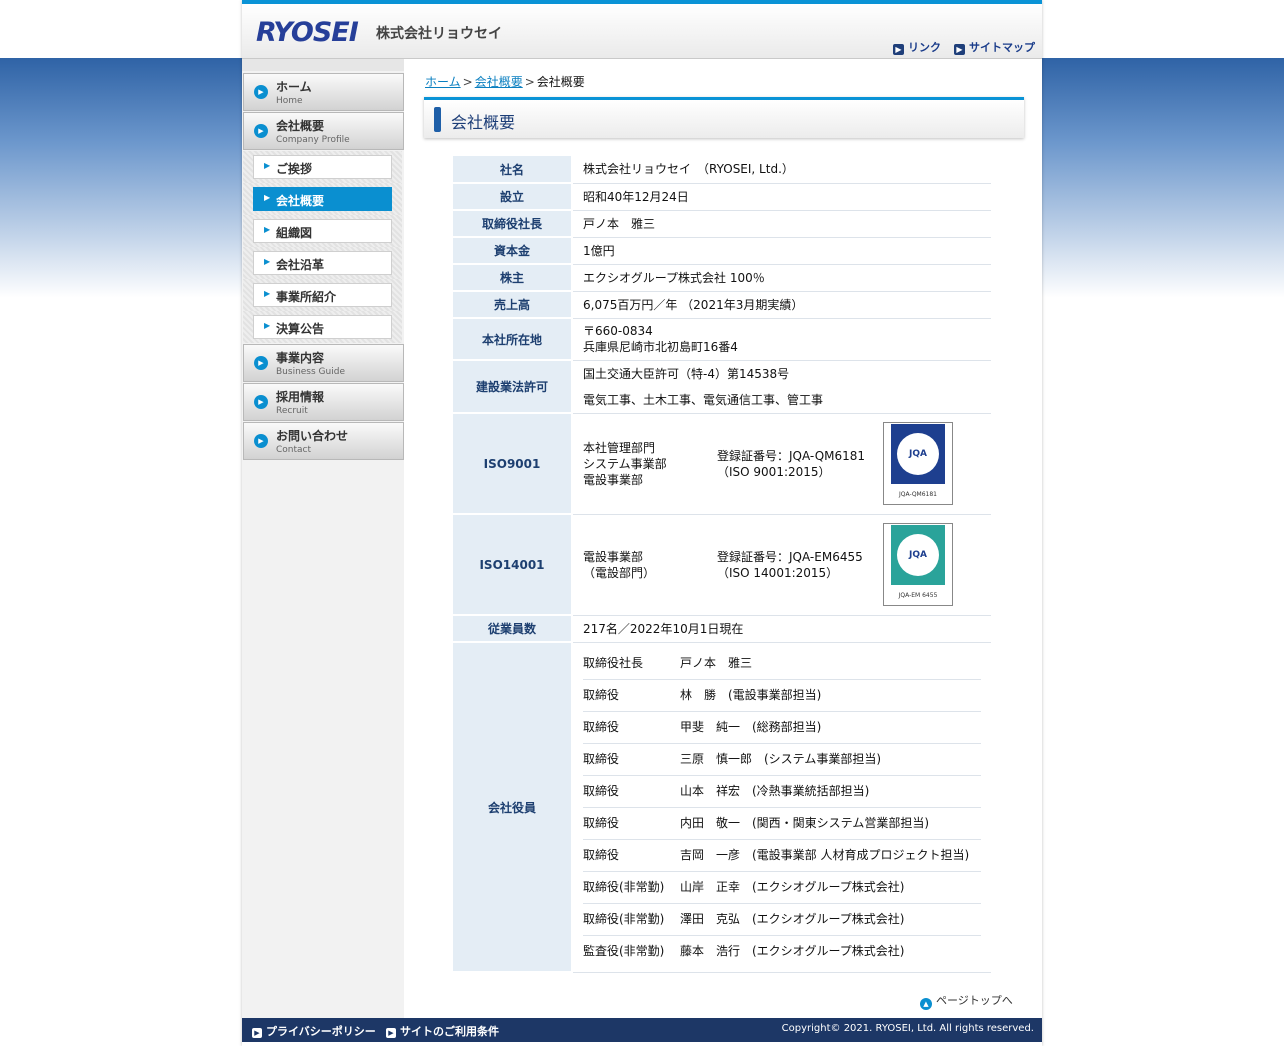  I want to click on page-heading: 会社概要, so click(724, 117).